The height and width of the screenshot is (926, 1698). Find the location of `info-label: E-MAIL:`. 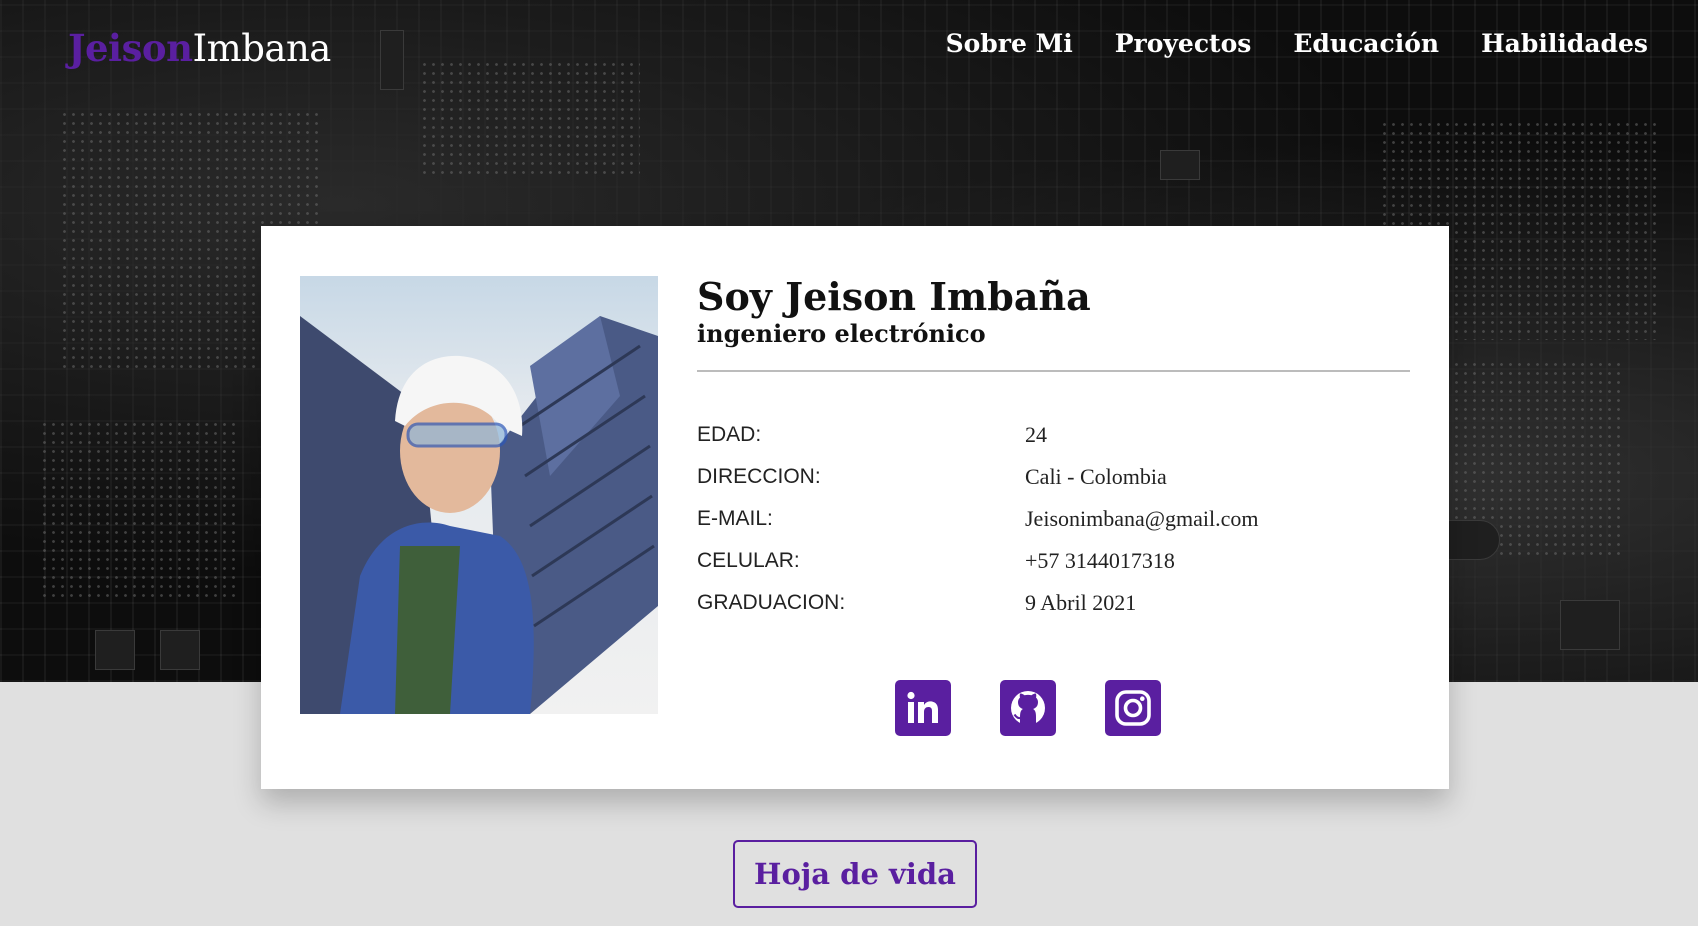

info-label: E-MAIL: is located at coordinates (735, 518).